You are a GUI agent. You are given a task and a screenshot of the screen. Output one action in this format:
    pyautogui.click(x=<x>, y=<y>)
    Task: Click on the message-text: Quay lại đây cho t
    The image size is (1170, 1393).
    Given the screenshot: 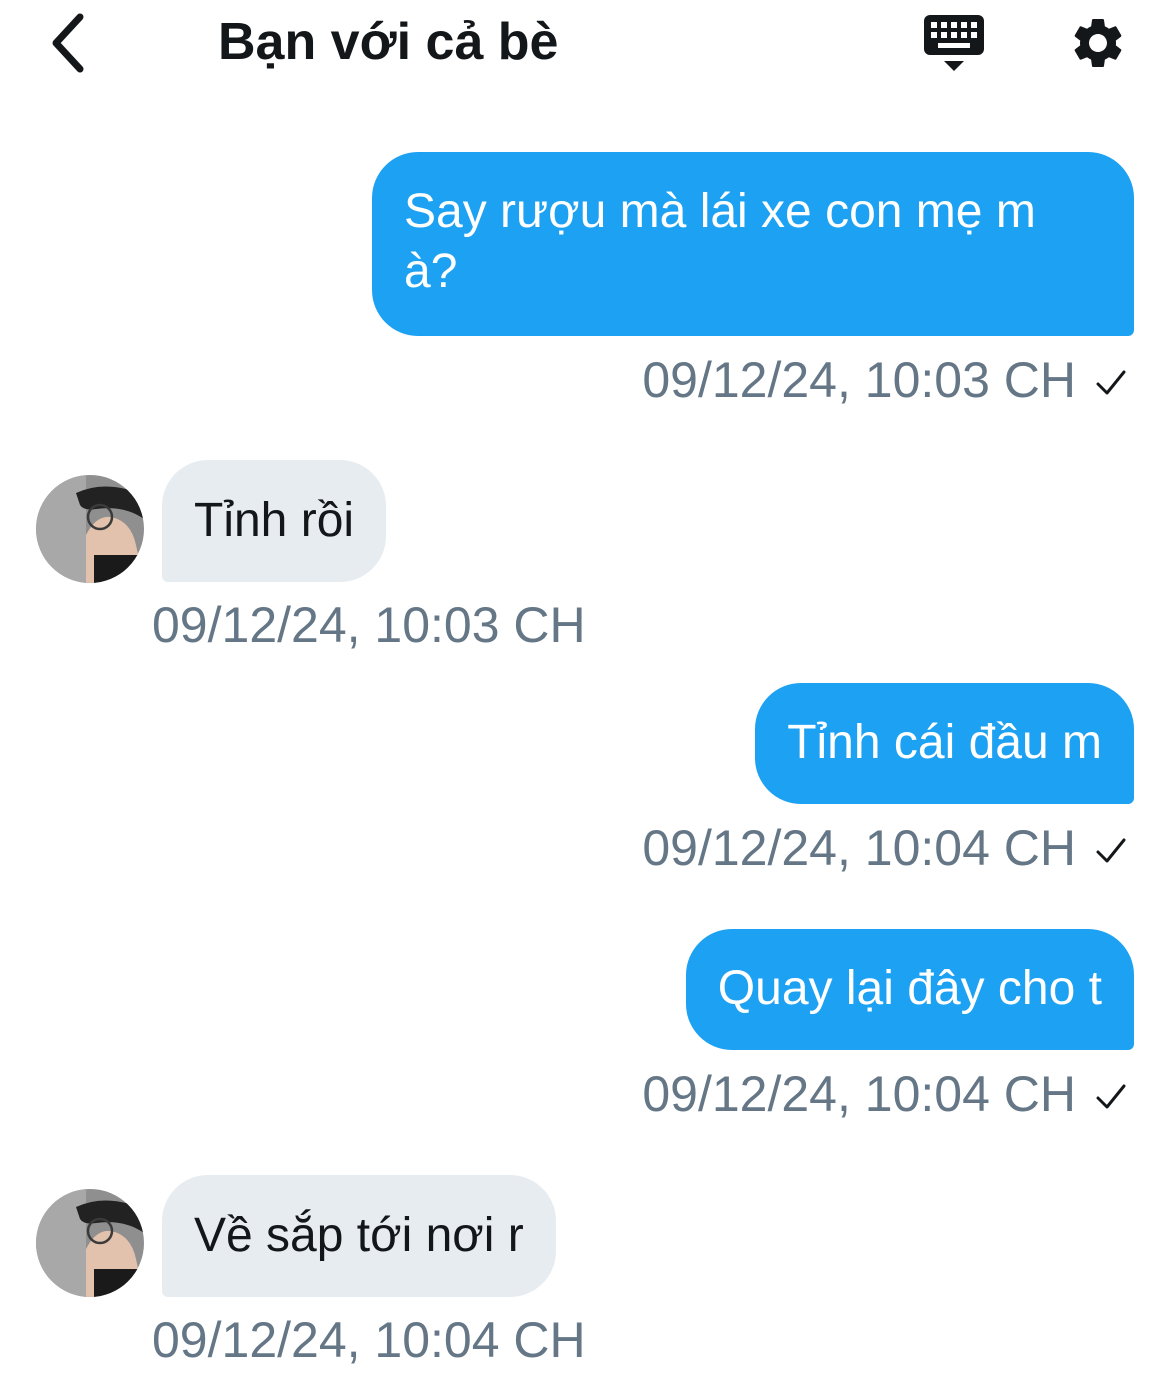 What is the action you would take?
    pyautogui.click(x=909, y=988)
    